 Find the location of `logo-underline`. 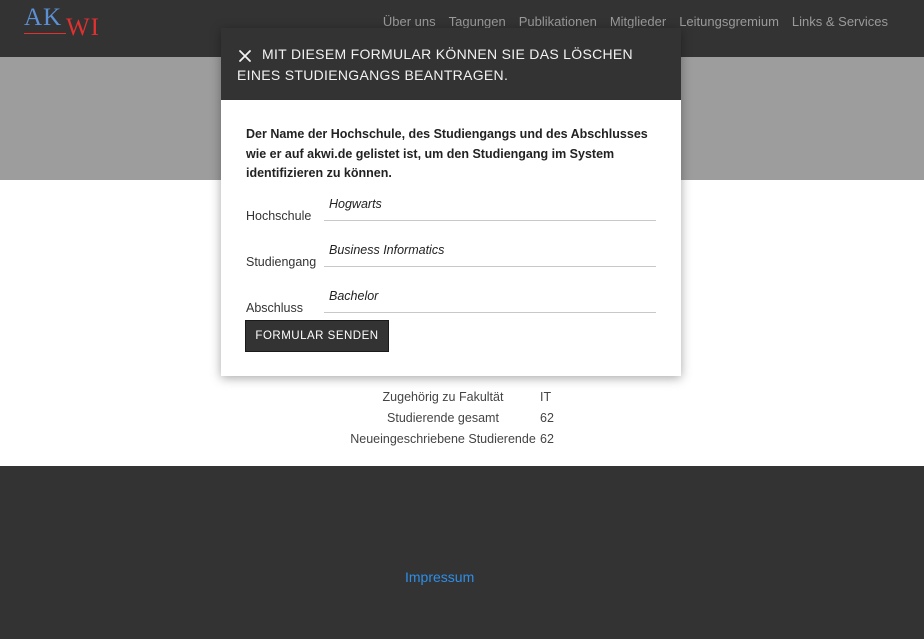

logo-underline is located at coordinates (45, 33).